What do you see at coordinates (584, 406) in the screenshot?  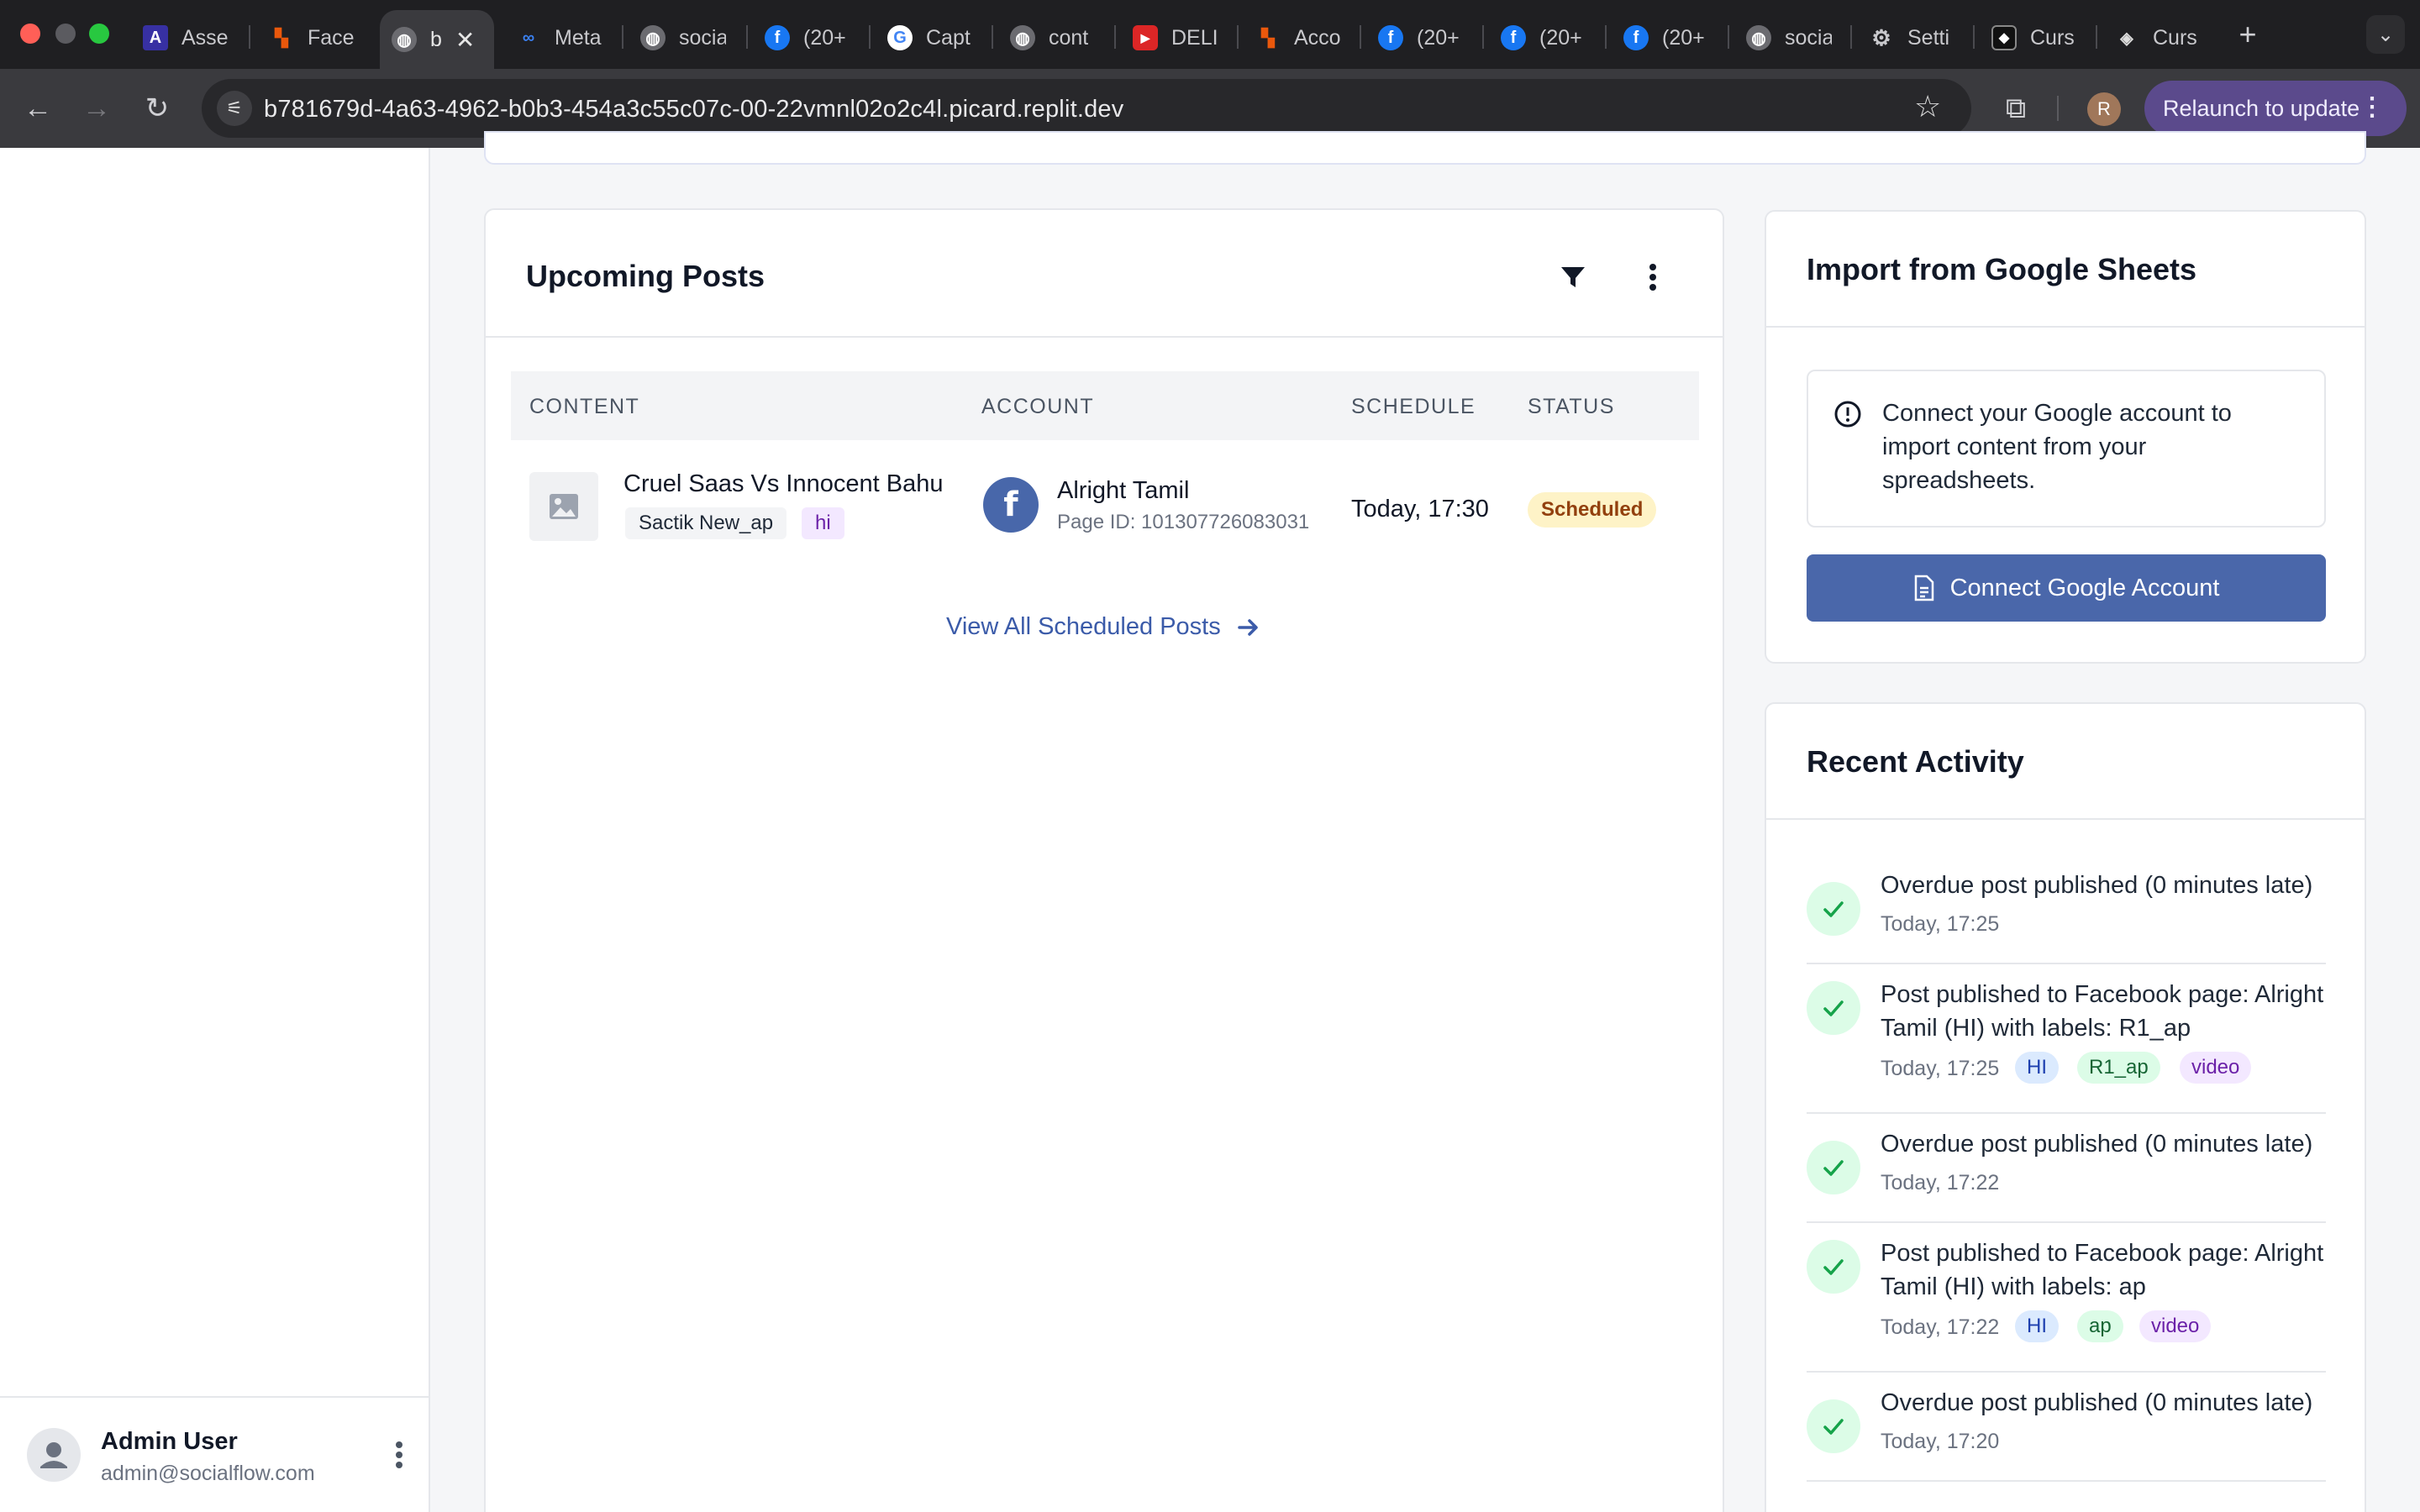 I see `column-header-content: CONTENT` at bounding box center [584, 406].